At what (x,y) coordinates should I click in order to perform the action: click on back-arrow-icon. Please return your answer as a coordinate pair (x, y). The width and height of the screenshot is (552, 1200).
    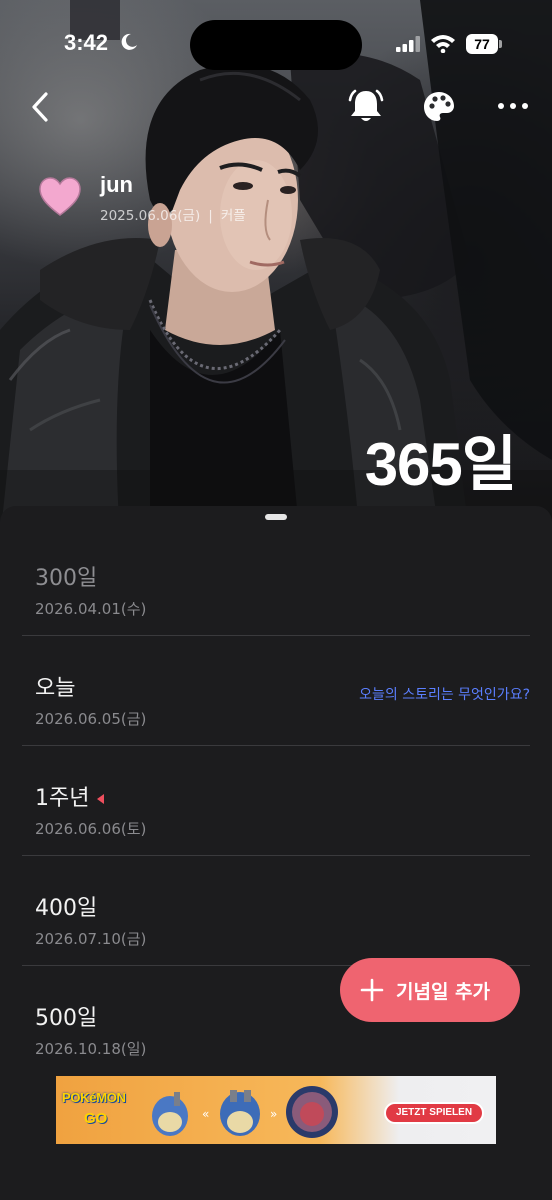
    Looking at the image, I should click on (42, 108).